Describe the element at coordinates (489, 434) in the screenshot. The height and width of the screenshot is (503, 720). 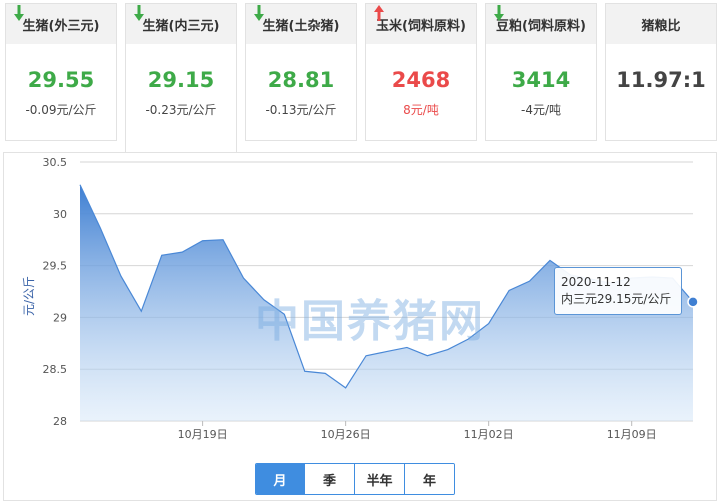
I see `x-tick-label: 11月02日` at that location.